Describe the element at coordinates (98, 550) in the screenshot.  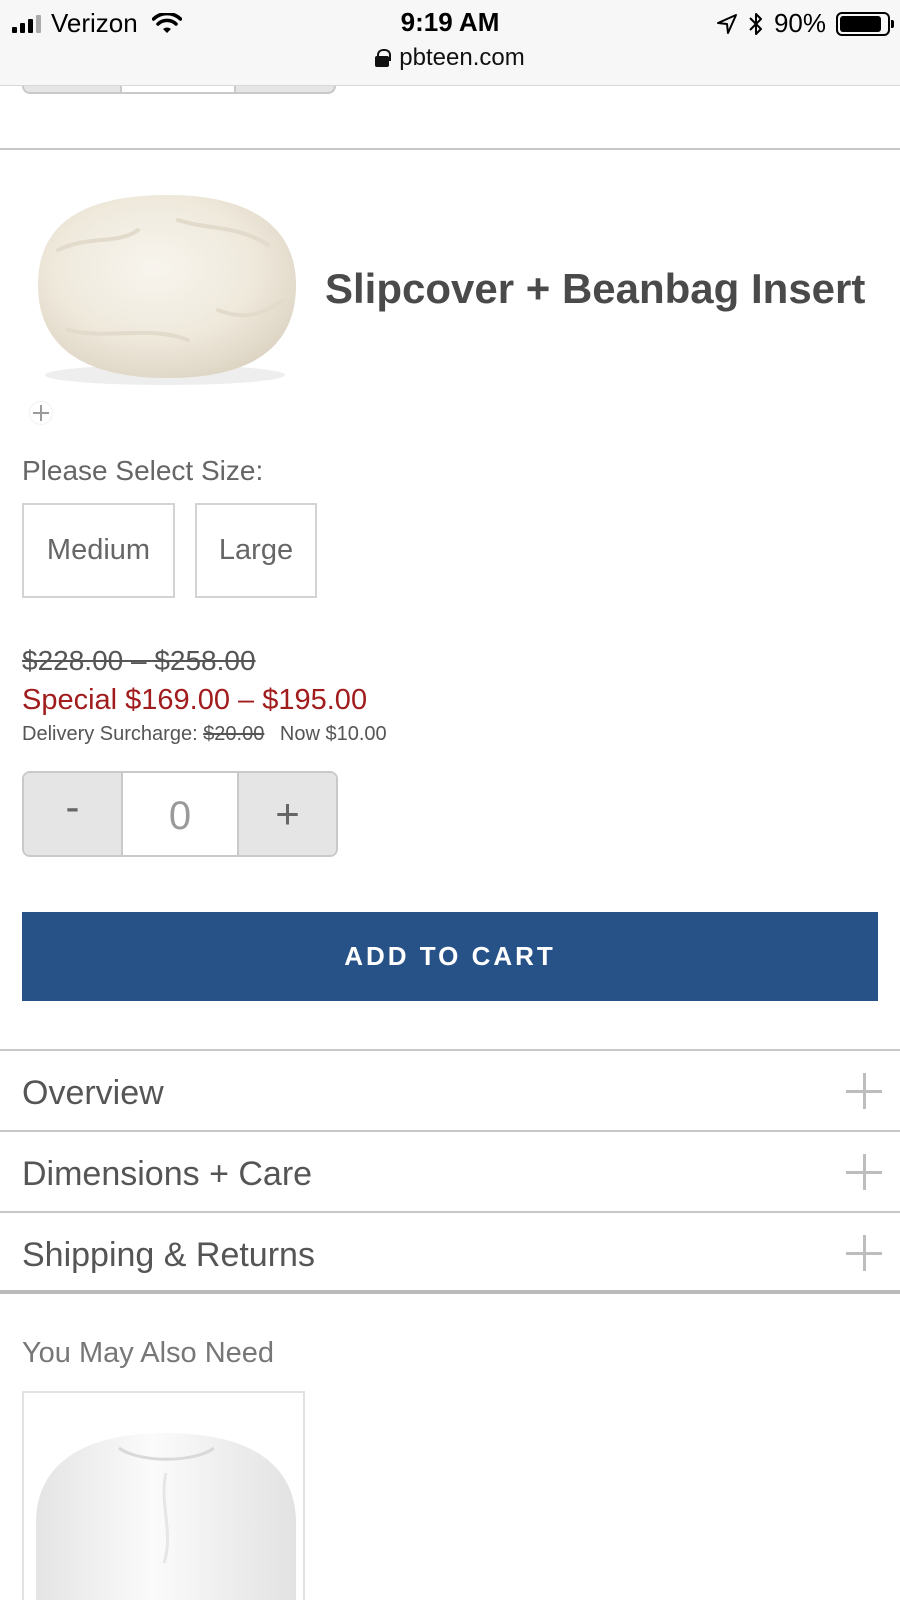
I see `size-medium-button: Medium` at that location.